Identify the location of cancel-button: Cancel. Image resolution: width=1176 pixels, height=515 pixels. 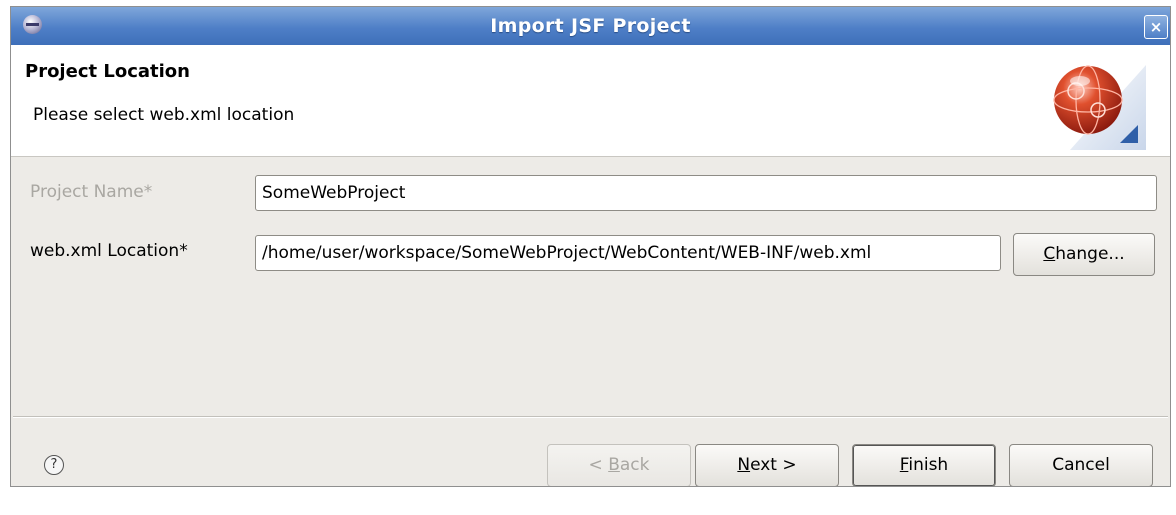
(1081, 465).